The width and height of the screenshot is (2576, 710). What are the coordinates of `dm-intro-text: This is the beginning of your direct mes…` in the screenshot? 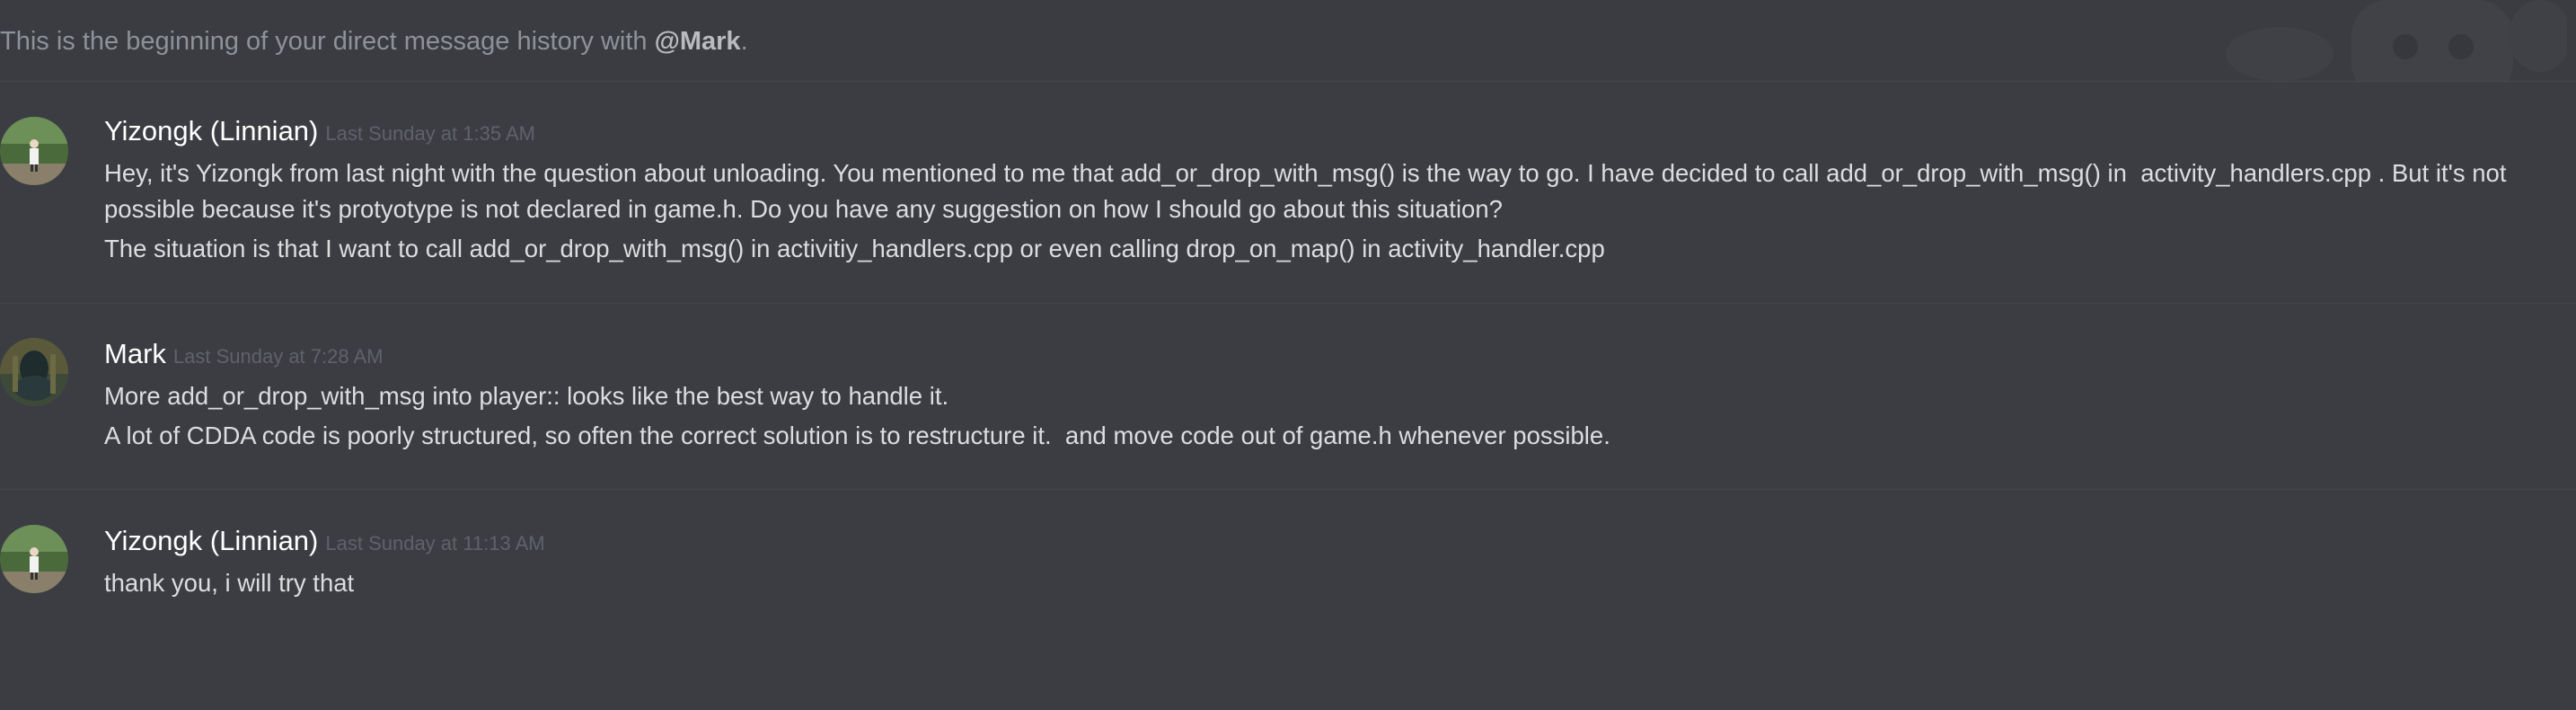 It's located at (374, 42).